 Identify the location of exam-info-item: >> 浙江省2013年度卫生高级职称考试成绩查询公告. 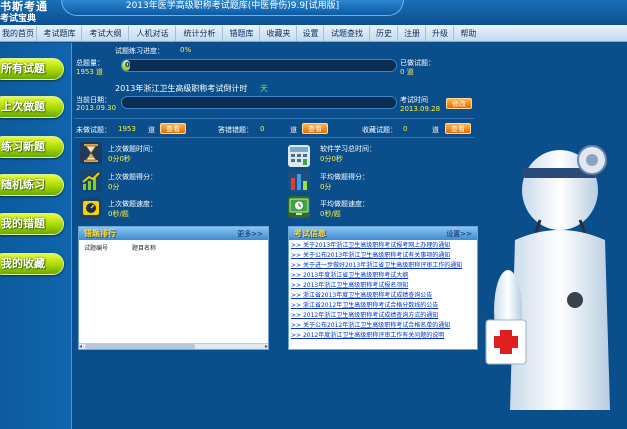
(384, 295).